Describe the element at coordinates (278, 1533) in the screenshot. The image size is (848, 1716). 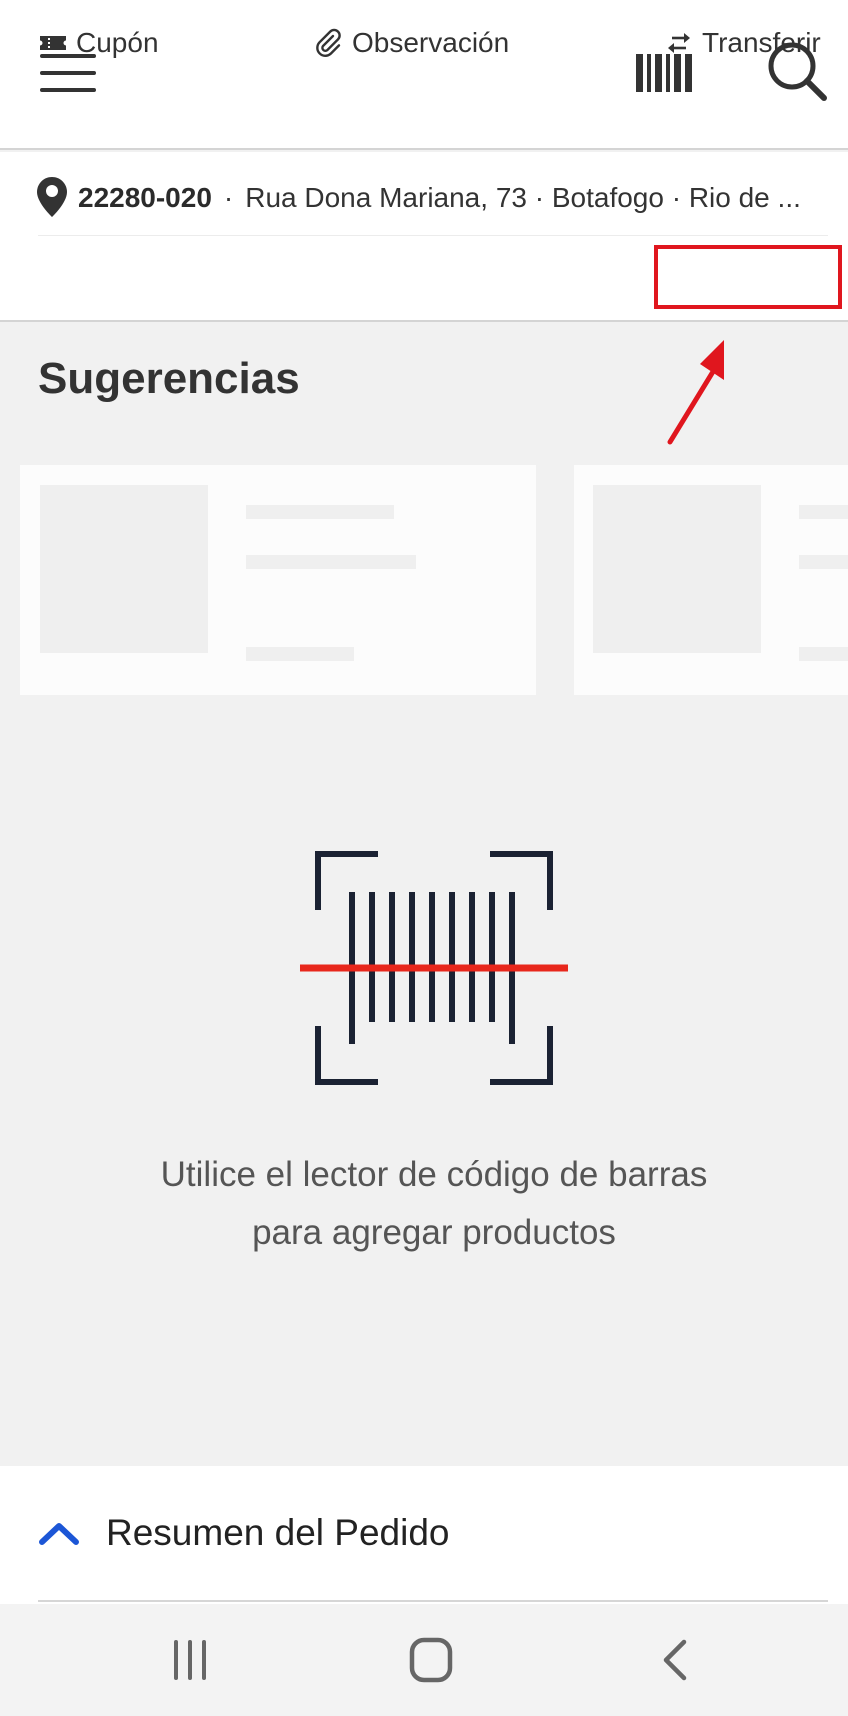
I see `order-summary-label: Resumen del Pedido` at that location.